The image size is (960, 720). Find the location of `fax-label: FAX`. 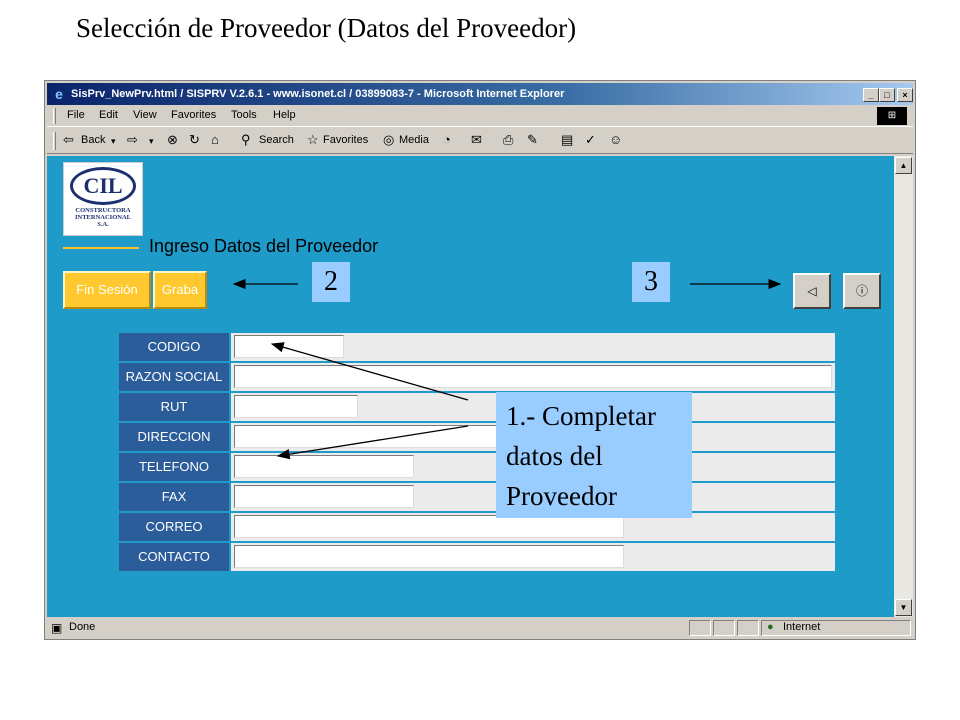

fax-label: FAX is located at coordinates (174, 497).